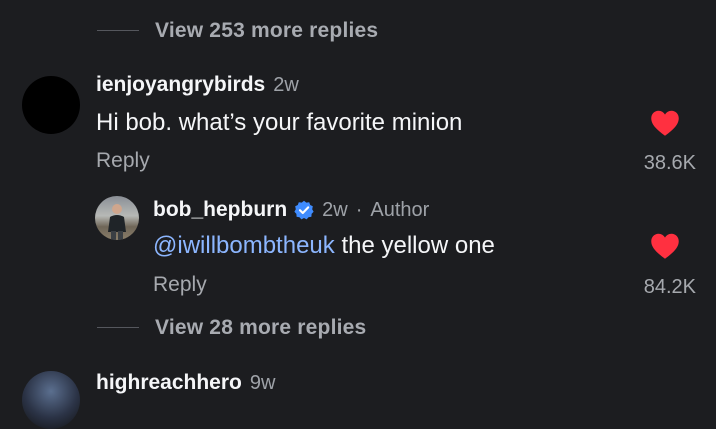 The height and width of the screenshot is (429, 716). What do you see at coordinates (266, 31) in the screenshot?
I see `view-more-replies-button: View 253 more replies` at bounding box center [266, 31].